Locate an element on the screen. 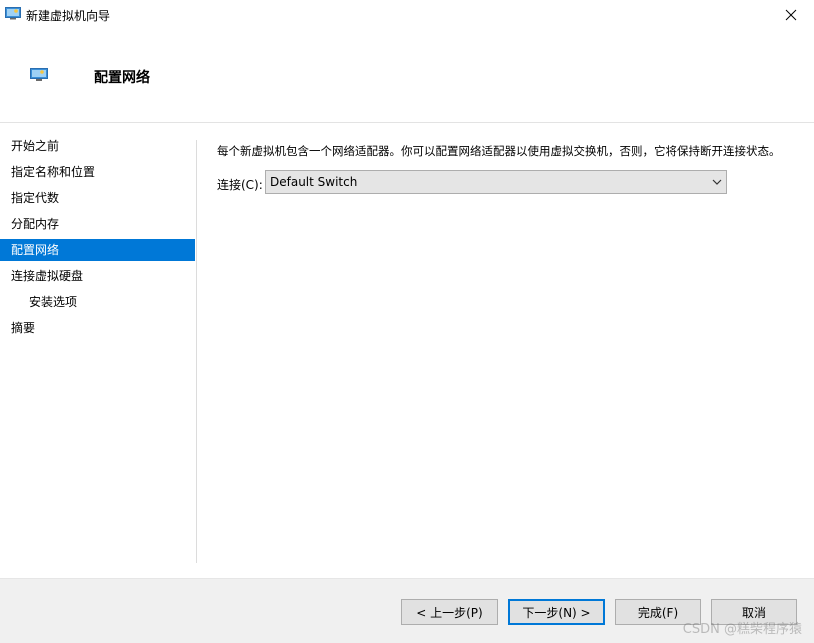  close-button is located at coordinates (791, 15).